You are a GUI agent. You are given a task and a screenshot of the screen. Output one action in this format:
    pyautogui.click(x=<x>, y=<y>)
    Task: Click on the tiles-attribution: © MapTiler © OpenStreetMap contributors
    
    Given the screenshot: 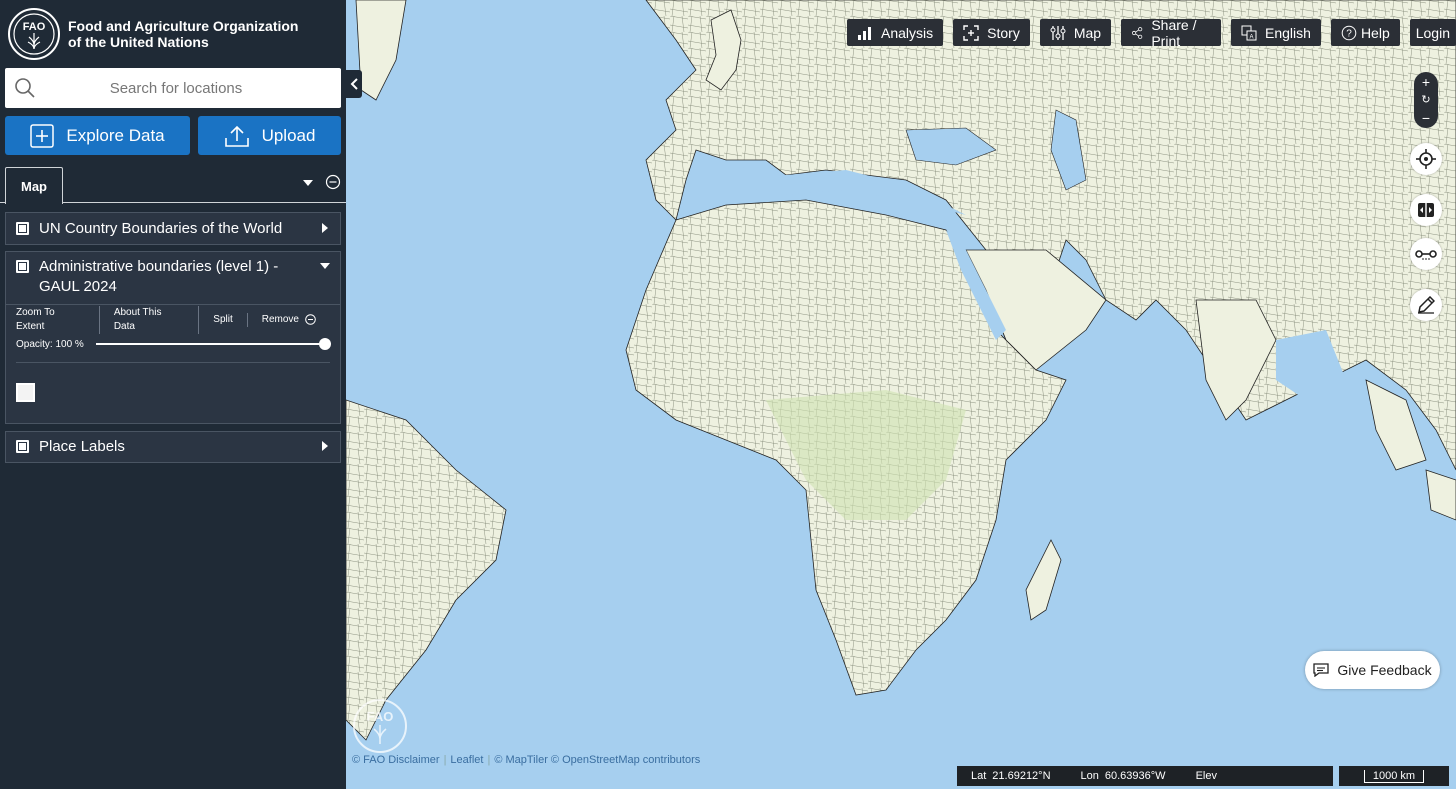 What is the action you would take?
    pyautogui.click(x=597, y=760)
    